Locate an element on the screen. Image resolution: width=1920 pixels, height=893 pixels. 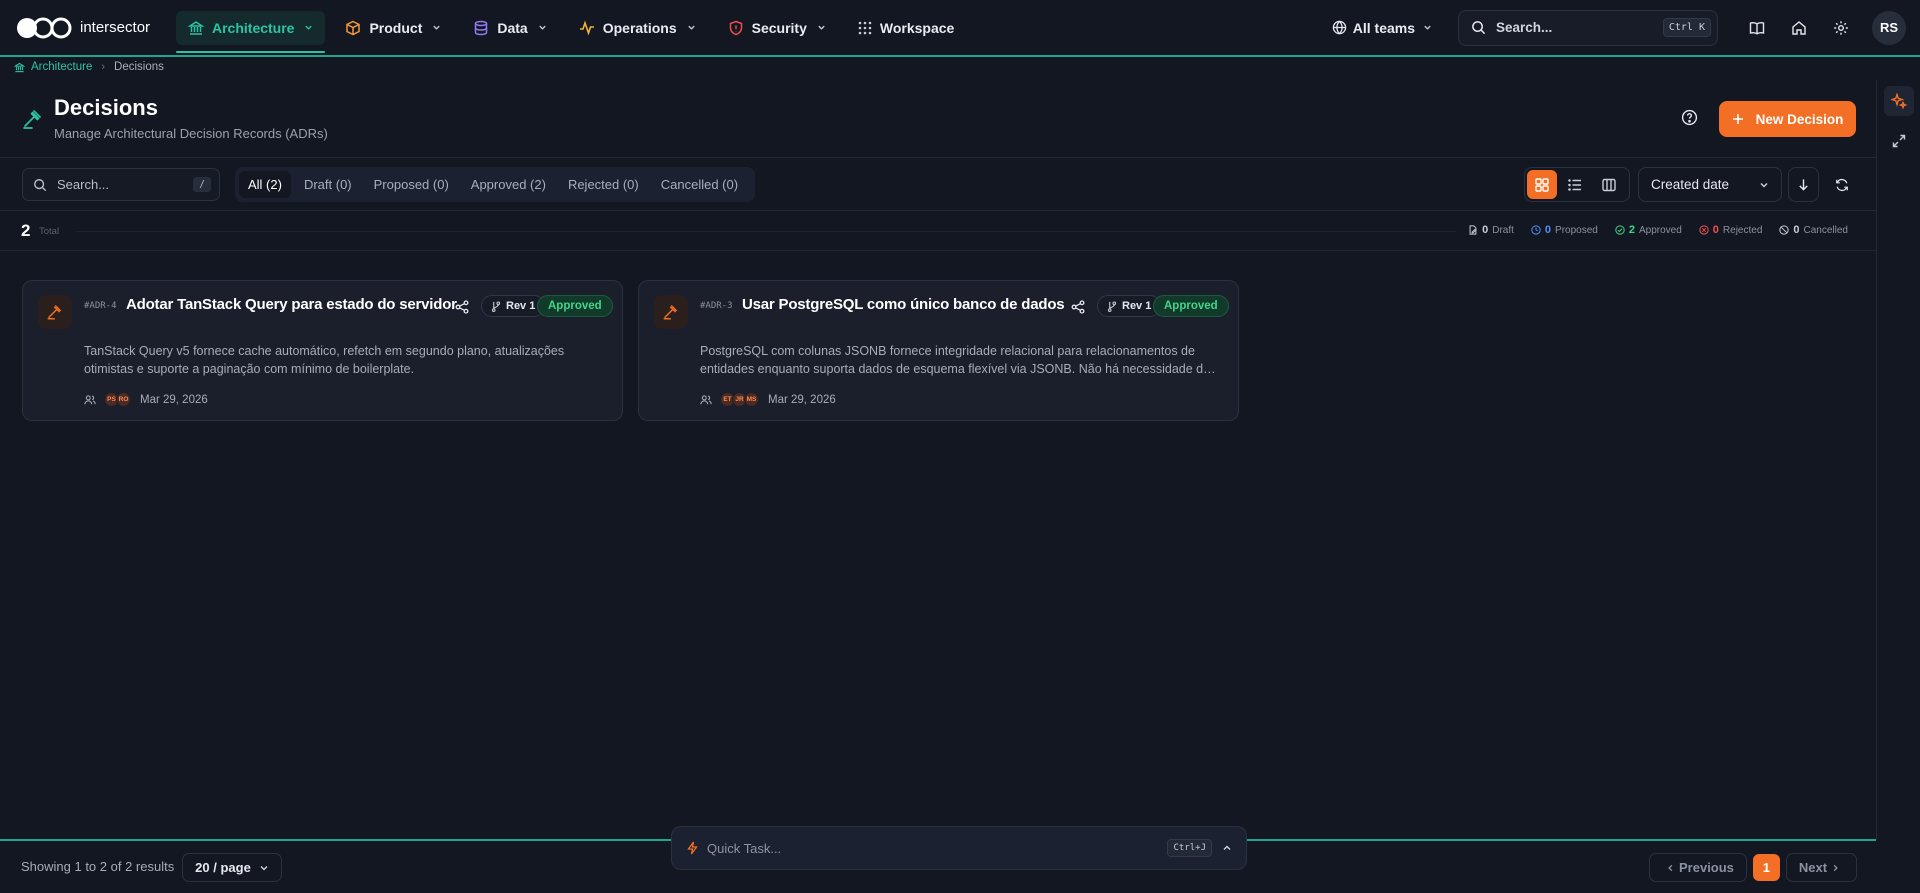
status-badge: Approved is located at coordinates (575, 306).